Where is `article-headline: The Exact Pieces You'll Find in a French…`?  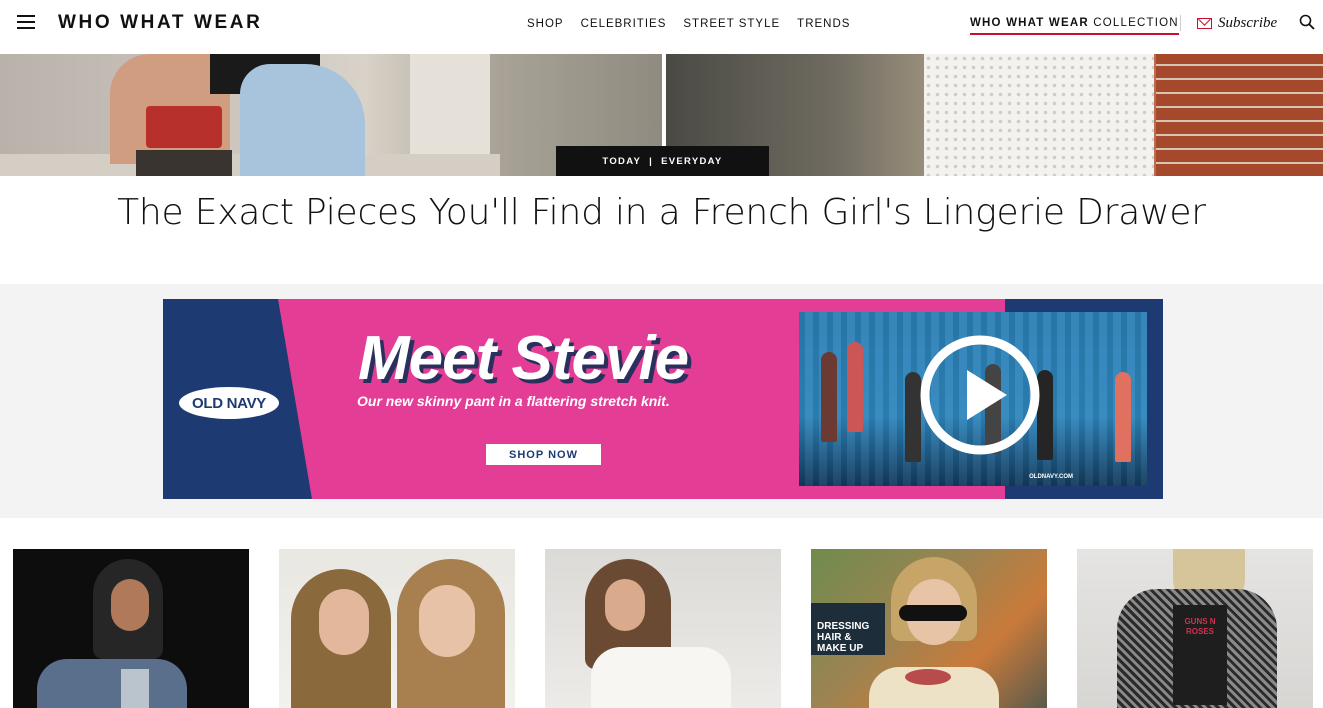 article-headline: The Exact Pieces You'll Find in a French… is located at coordinates (661, 212).